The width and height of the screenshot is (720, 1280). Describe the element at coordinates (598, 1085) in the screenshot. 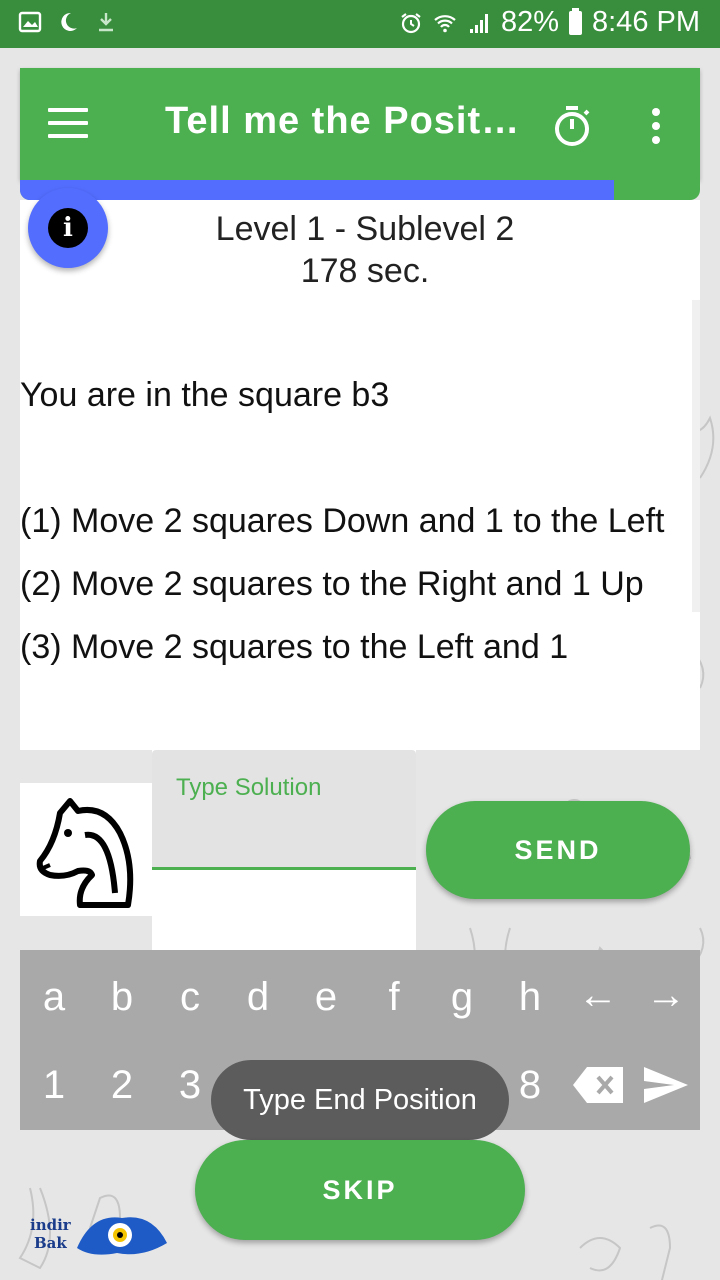

I see `backspace-icon` at that location.